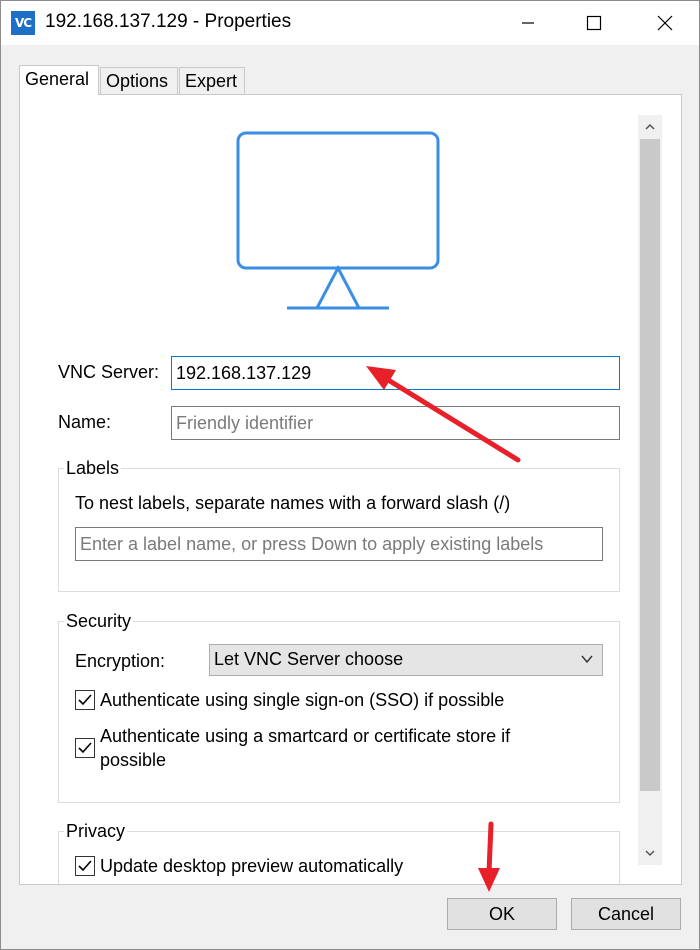 The image size is (700, 950). I want to click on title-bar: VC 192.168.137.129 - Properties, so click(350, 23).